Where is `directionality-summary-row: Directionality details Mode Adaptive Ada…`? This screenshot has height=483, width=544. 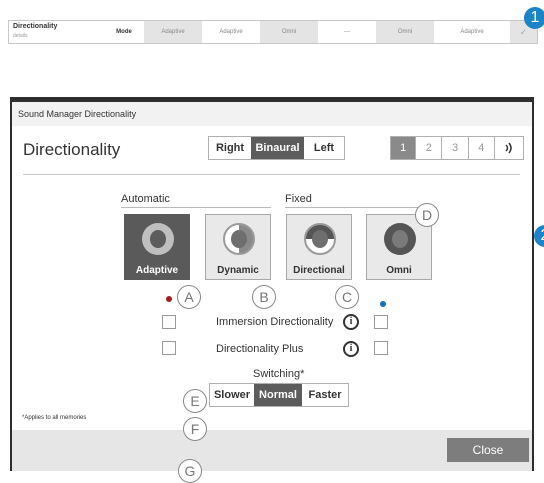
directionality-summary-row: Directionality details Mode Adaptive Ada… is located at coordinates (273, 32).